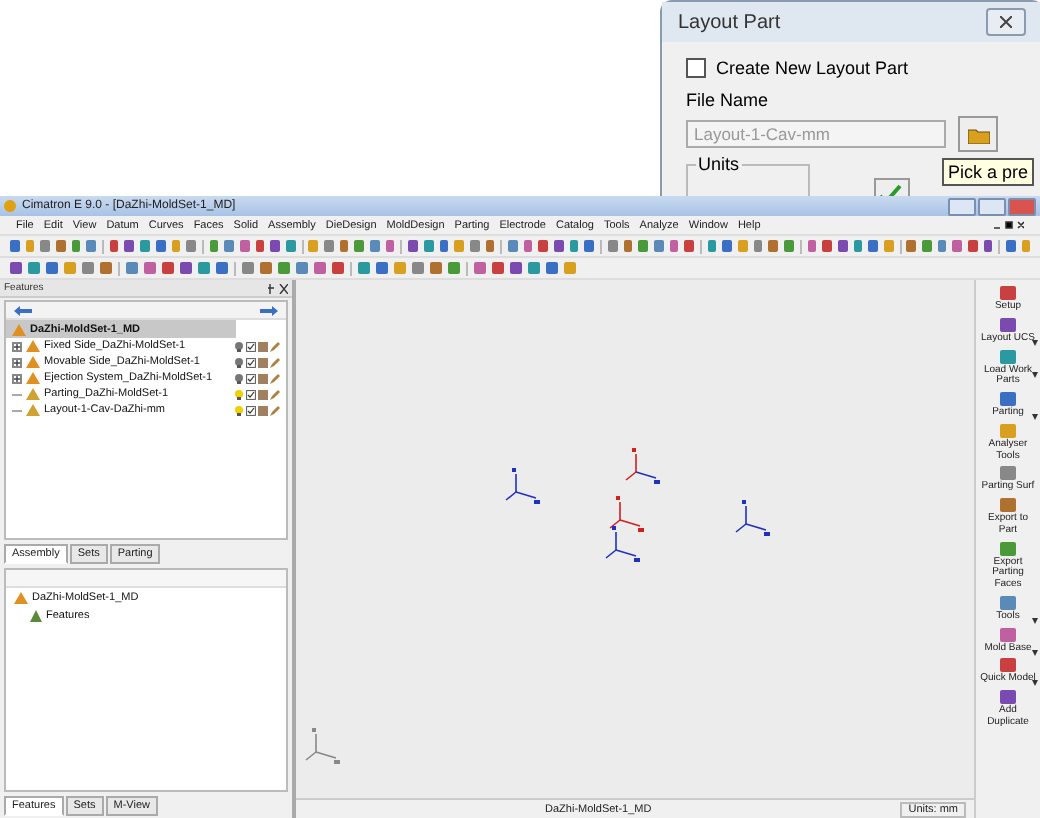 This screenshot has width=1040, height=818. Describe the element at coordinates (278, 288) in the screenshot. I see `pin-close-icon` at that location.